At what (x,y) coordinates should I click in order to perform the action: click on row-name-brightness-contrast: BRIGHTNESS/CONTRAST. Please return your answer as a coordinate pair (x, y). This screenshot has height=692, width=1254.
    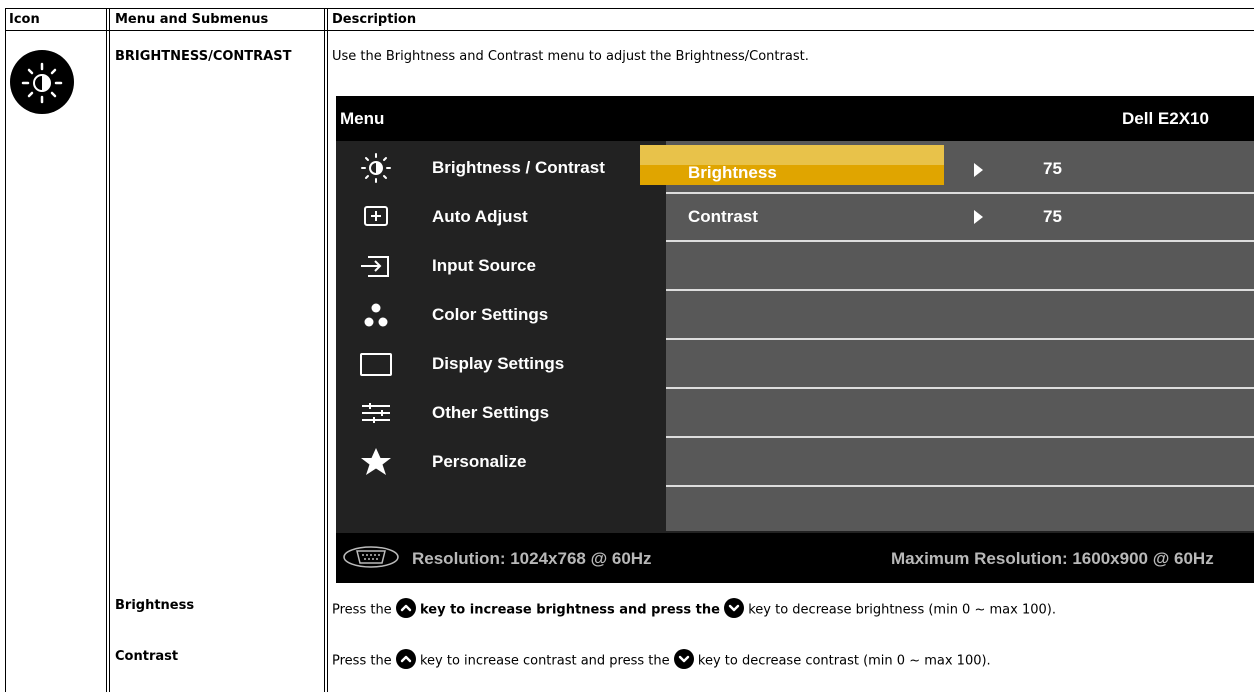
    Looking at the image, I should click on (203, 56).